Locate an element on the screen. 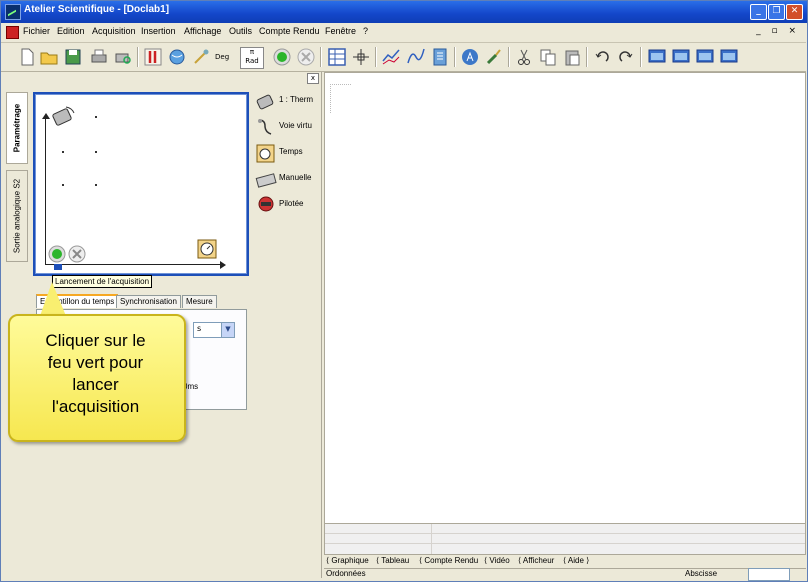  window1-icon is located at coordinates (657, 57).